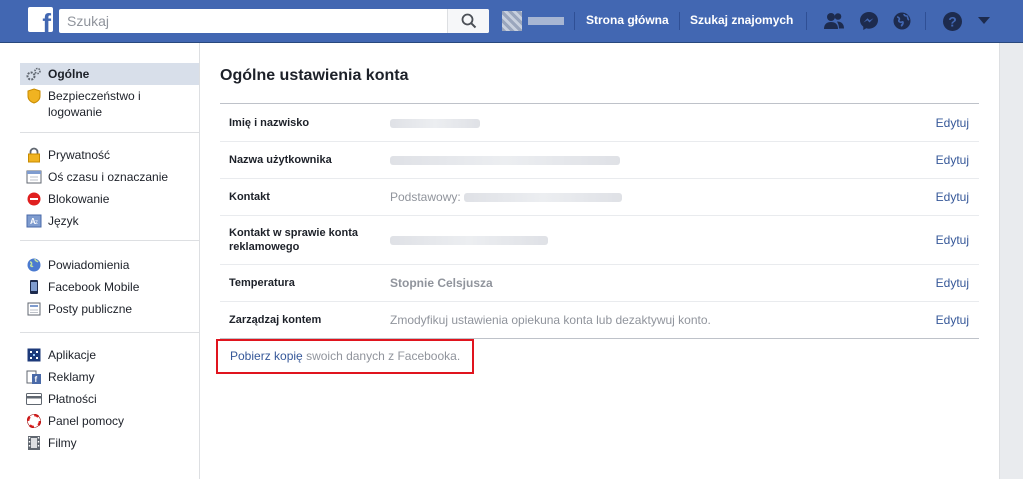  What do you see at coordinates (280, 160) in the screenshot?
I see `row-label: Nazwa użytkownika` at bounding box center [280, 160].